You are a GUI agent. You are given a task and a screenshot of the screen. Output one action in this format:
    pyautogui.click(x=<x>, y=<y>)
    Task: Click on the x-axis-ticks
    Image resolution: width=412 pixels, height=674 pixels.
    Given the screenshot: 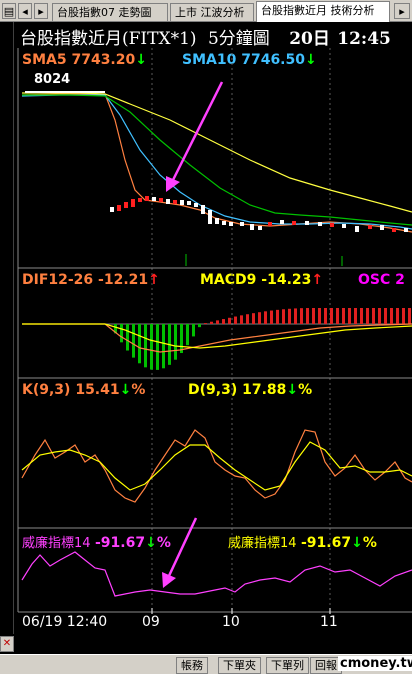 What is the action you would take?
    pyautogui.click(x=241, y=611)
    